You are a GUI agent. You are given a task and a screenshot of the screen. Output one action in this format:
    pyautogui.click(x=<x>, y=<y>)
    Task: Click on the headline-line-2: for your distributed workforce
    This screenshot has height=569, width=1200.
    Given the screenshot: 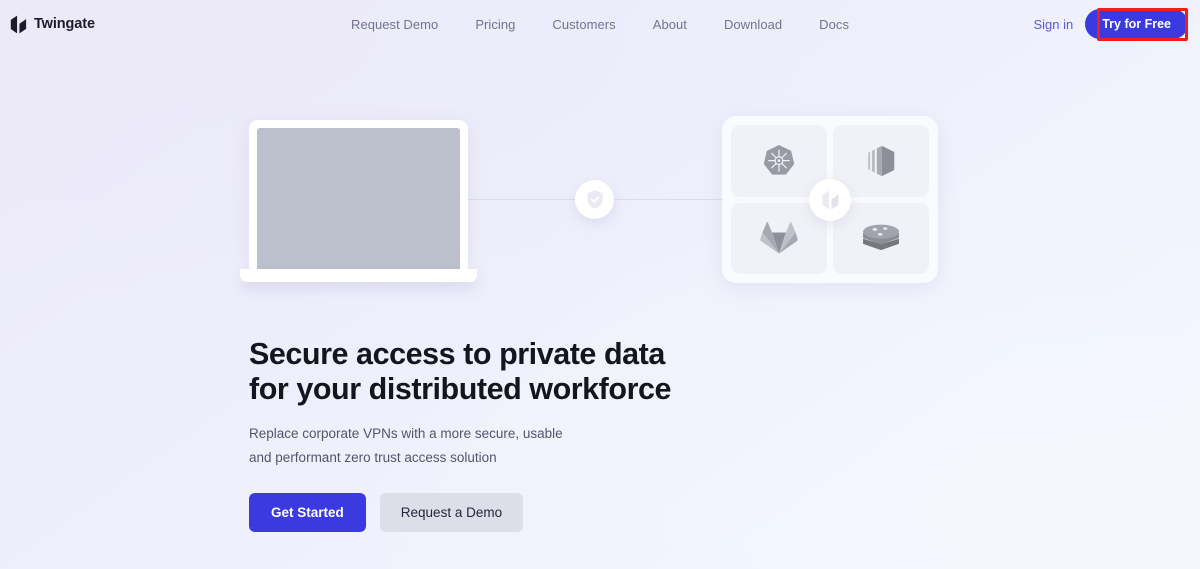 What is the action you would take?
    pyautogui.click(x=460, y=388)
    